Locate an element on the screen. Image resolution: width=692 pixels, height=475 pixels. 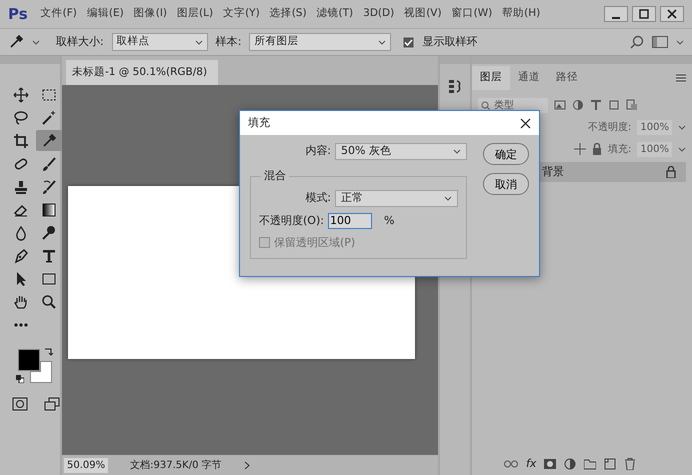
lasso-icon is located at coordinates (21, 118).